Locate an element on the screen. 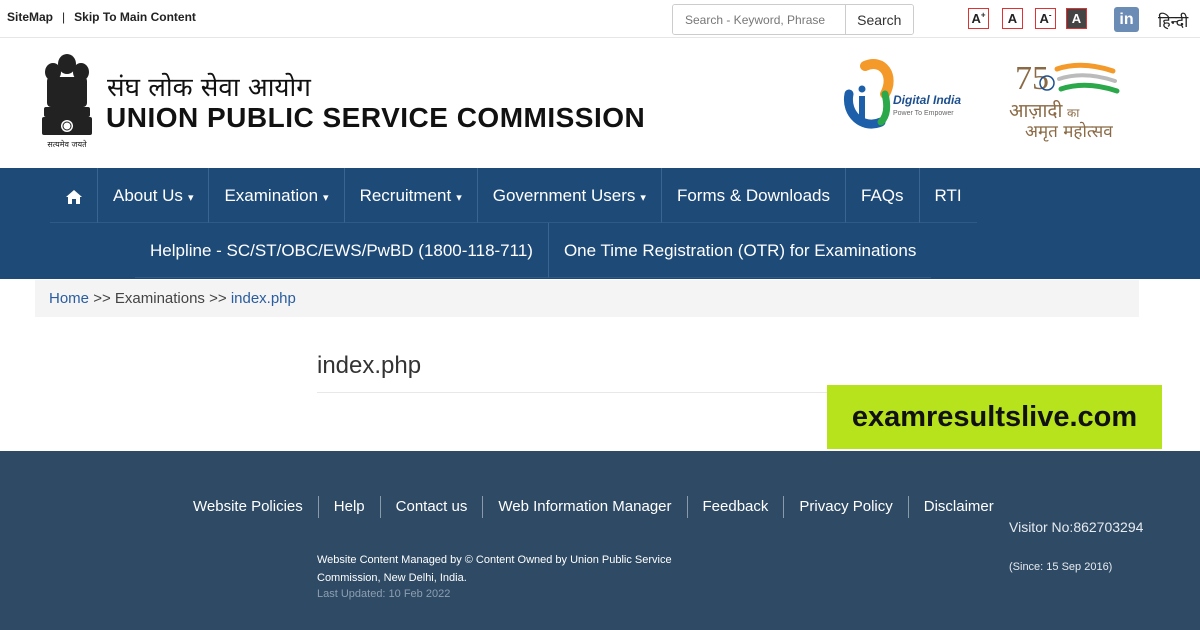 This screenshot has width=1200, height=630. azadi-75-text: 75 is located at coordinates (1032, 78).